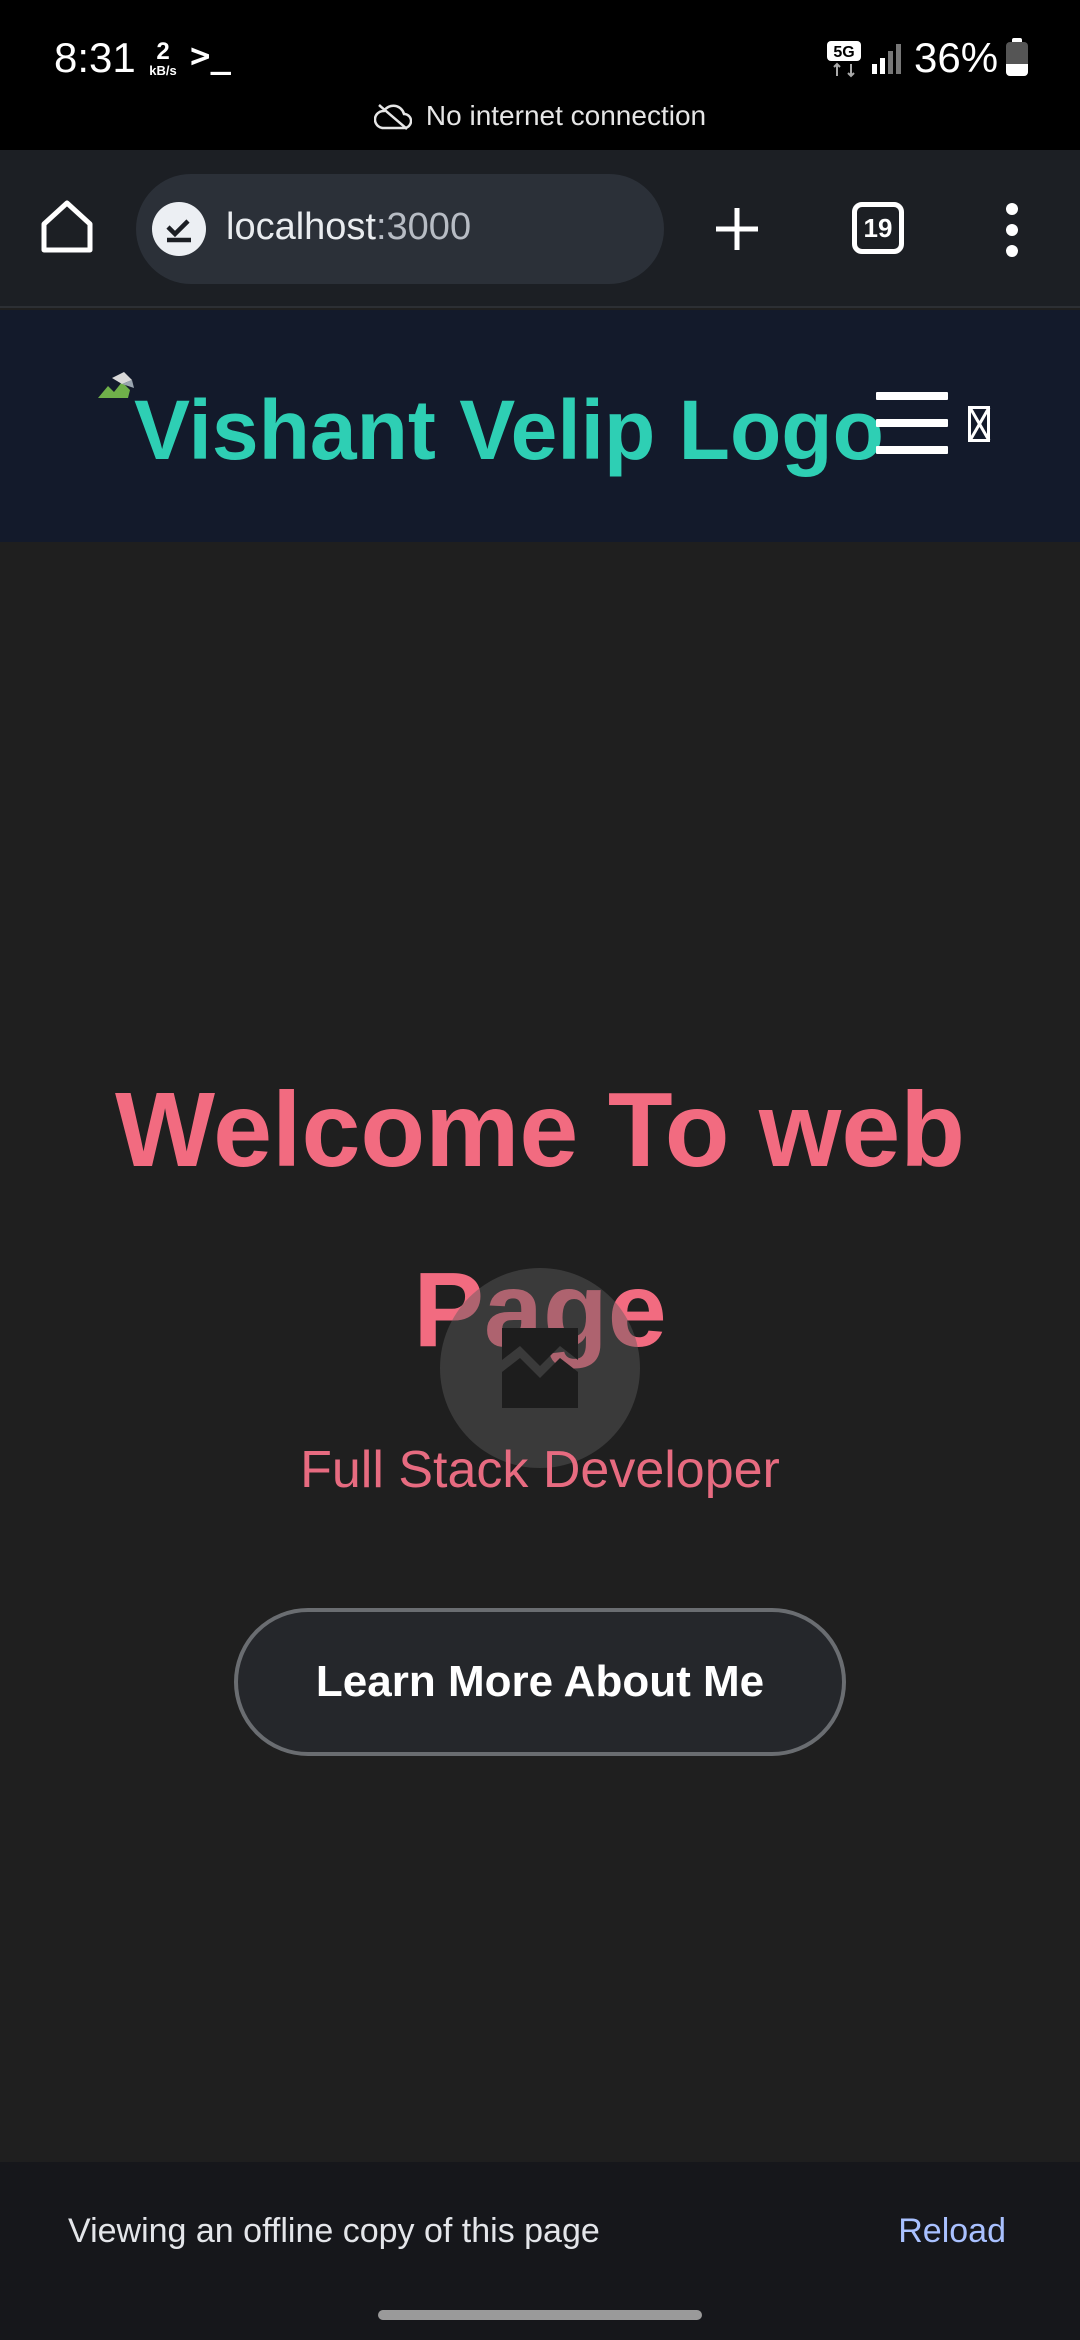 Image resolution: width=1080 pixels, height=2340 pixels. Describe the element at coordinates (979, 424) in the screenshot. I see `missing-glyph-icon` at that location.